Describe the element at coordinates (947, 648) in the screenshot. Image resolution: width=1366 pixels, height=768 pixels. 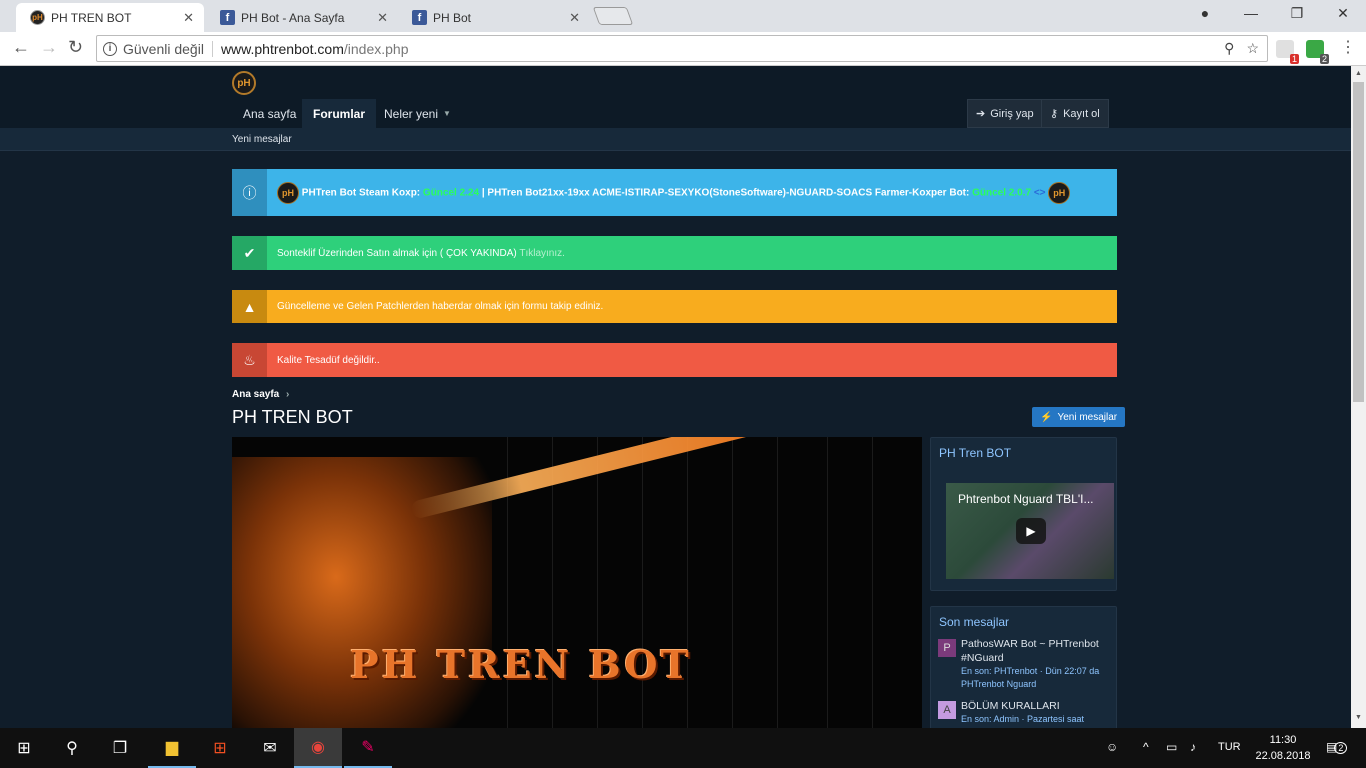
I see `avatar: P` at that location.